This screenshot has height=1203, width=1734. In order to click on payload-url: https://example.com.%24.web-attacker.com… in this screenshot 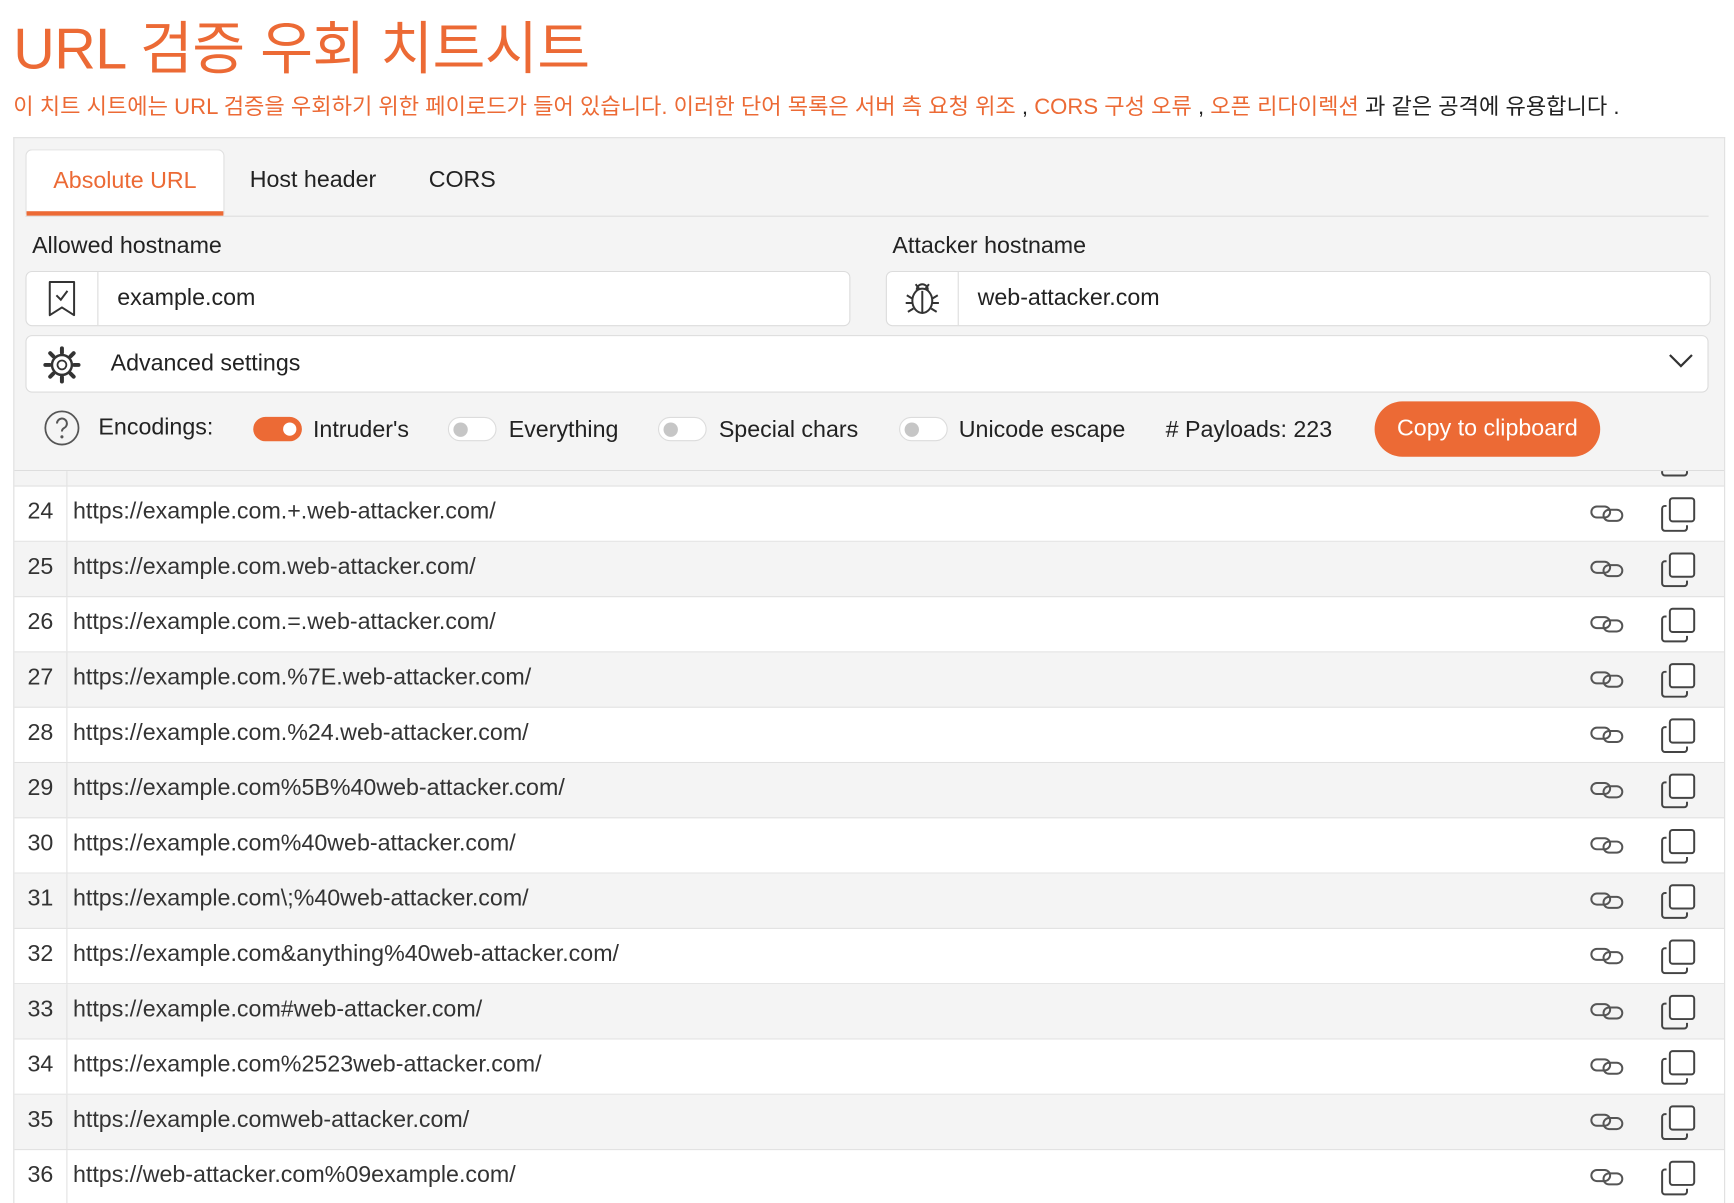, I will do `click(301, 735)`.